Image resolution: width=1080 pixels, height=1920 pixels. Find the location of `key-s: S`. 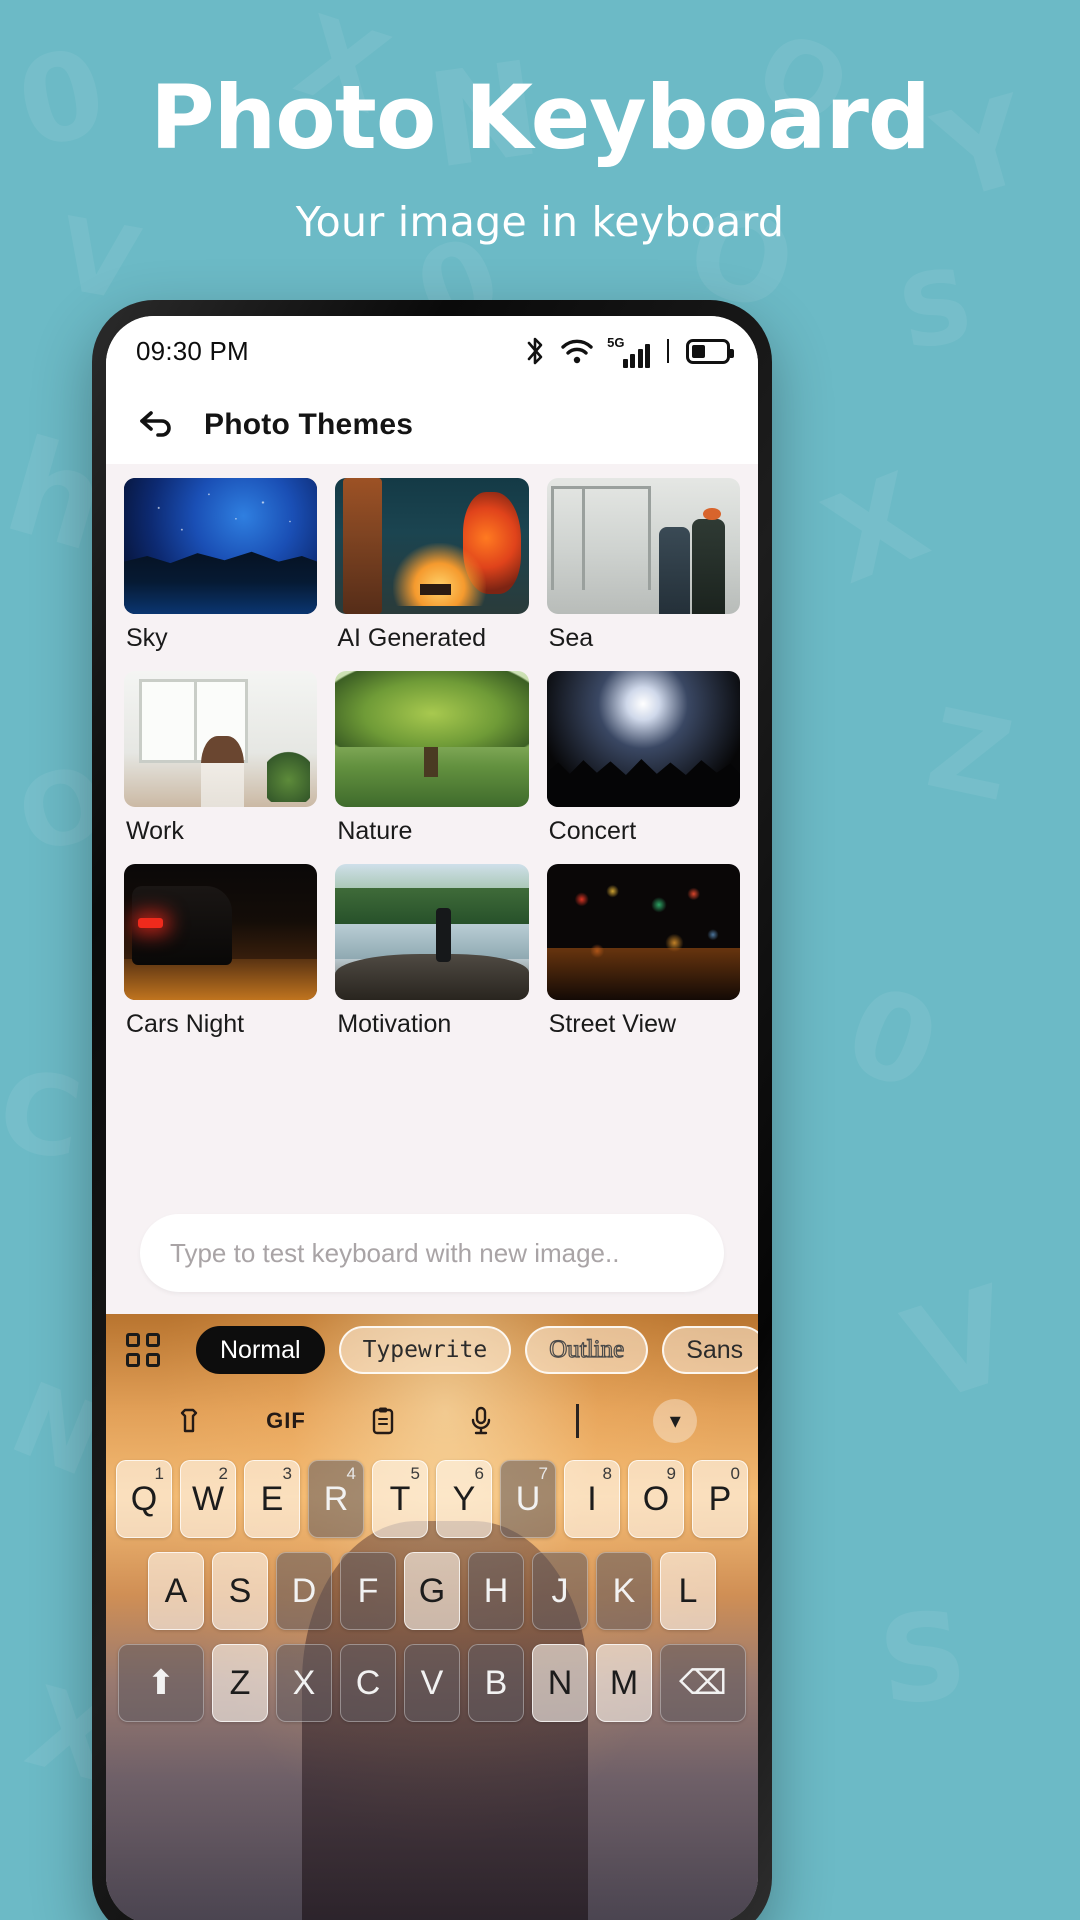

key-s: S is located at coordinates (240, 1591).